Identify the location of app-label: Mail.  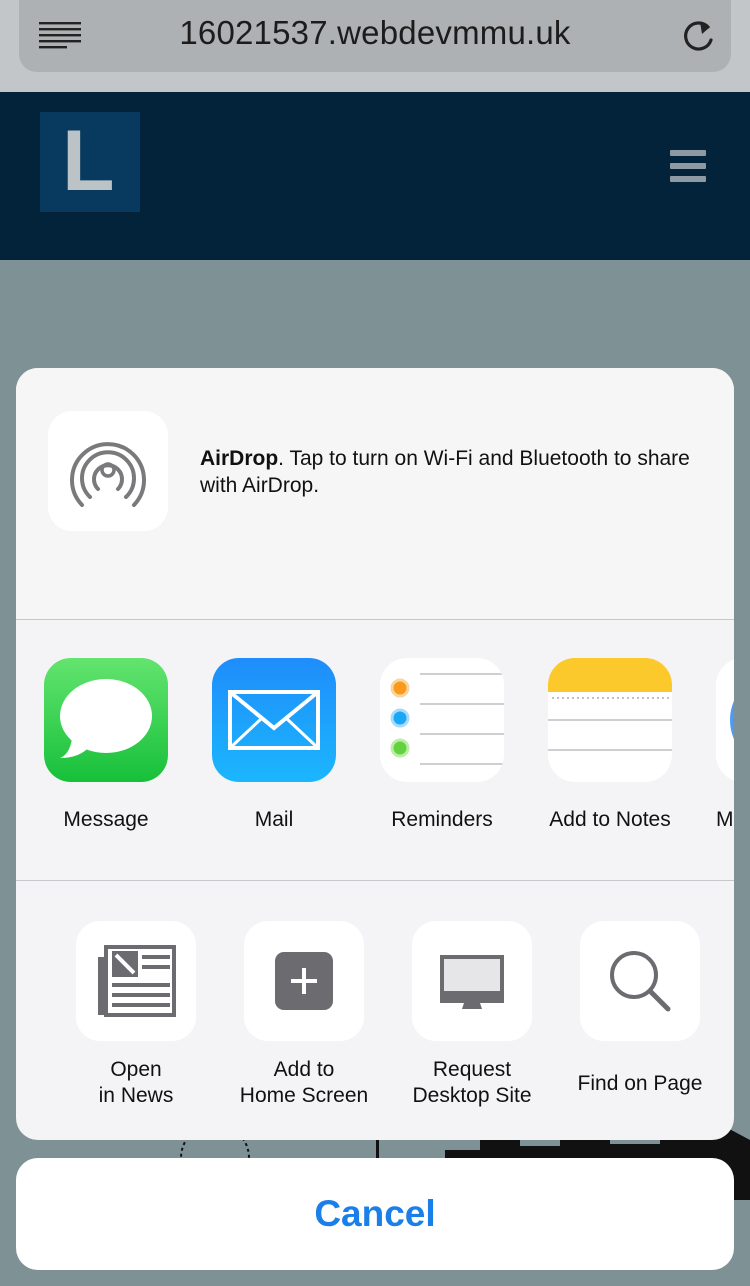
(274, 819).